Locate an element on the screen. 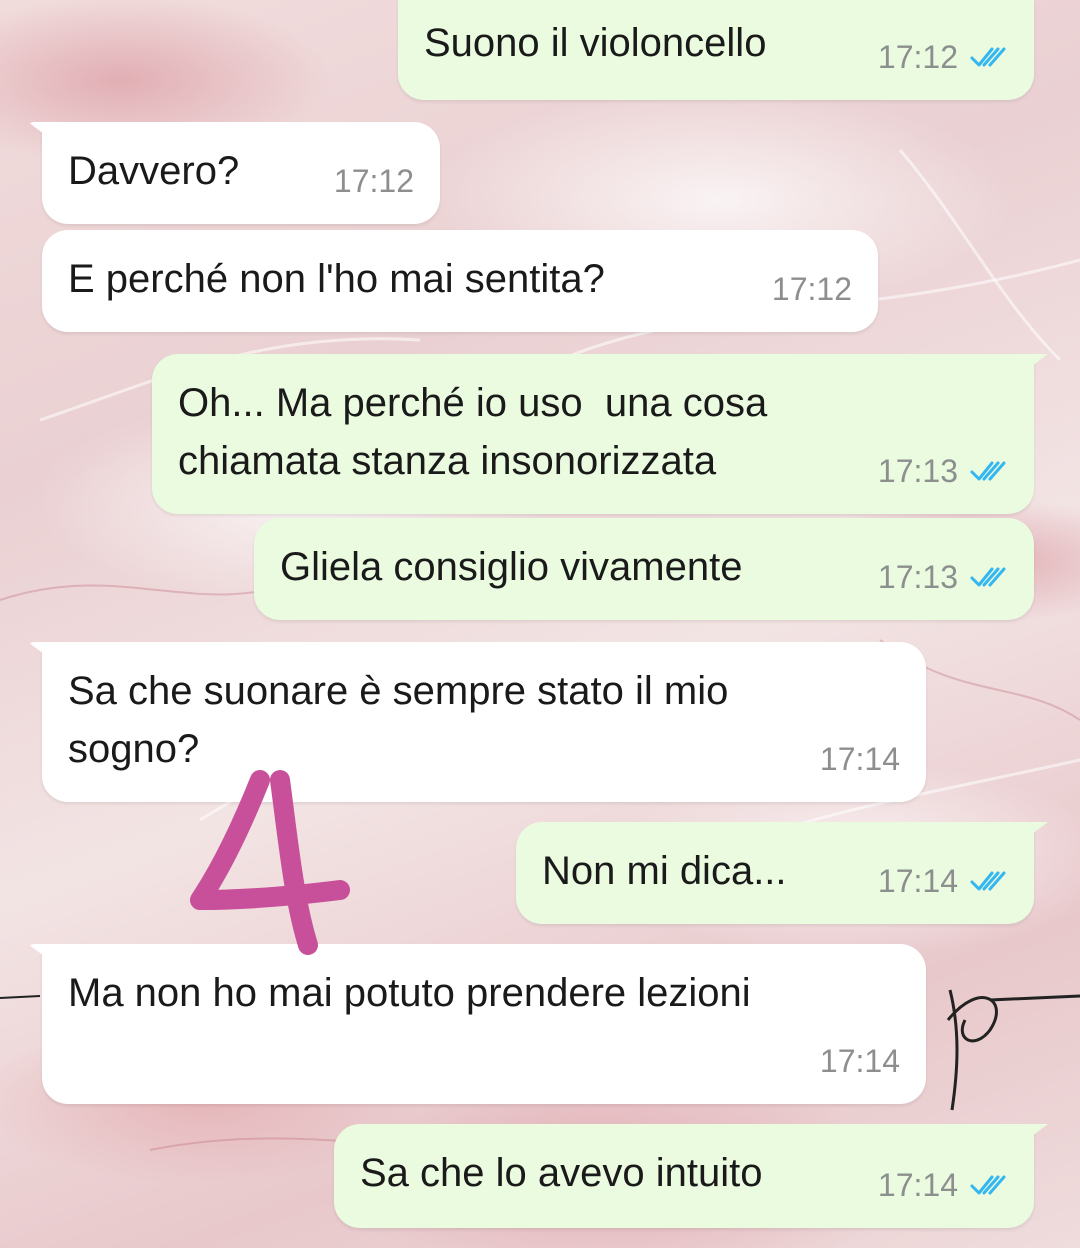 The height and width of the screenshot is (1248, 1080). message-bubble-outgoing: Suono il violoncello 17:12 is located at coordinates (716, 50).